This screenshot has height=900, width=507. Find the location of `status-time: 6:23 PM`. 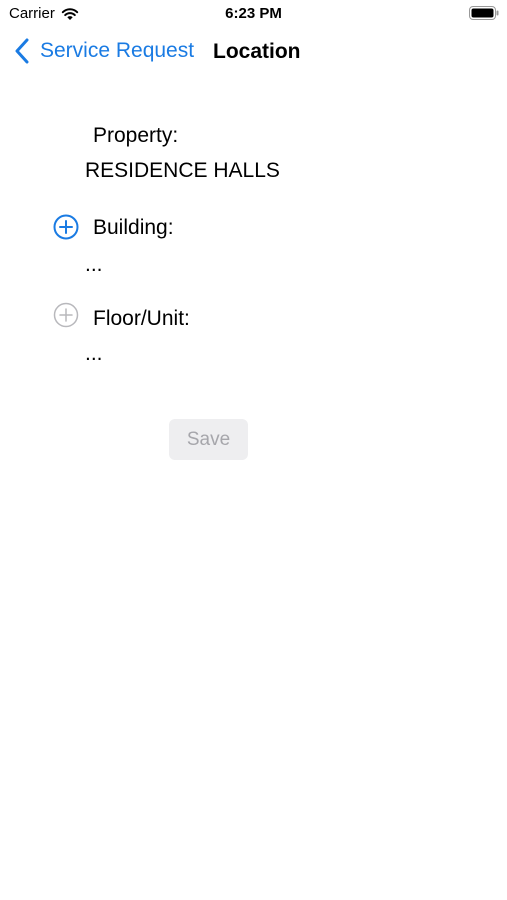

status-time: 6:23 PM is located at coordinates (253, 13).